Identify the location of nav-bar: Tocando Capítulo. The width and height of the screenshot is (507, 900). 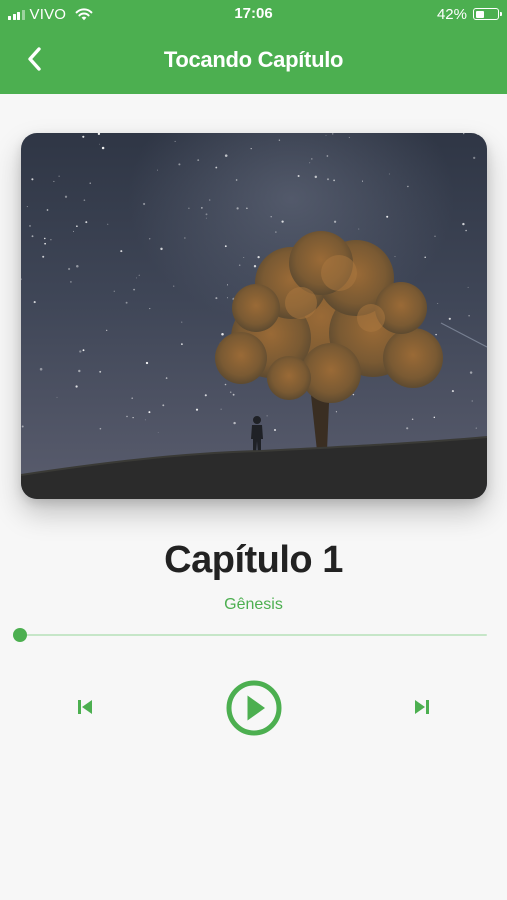
(253, 61).